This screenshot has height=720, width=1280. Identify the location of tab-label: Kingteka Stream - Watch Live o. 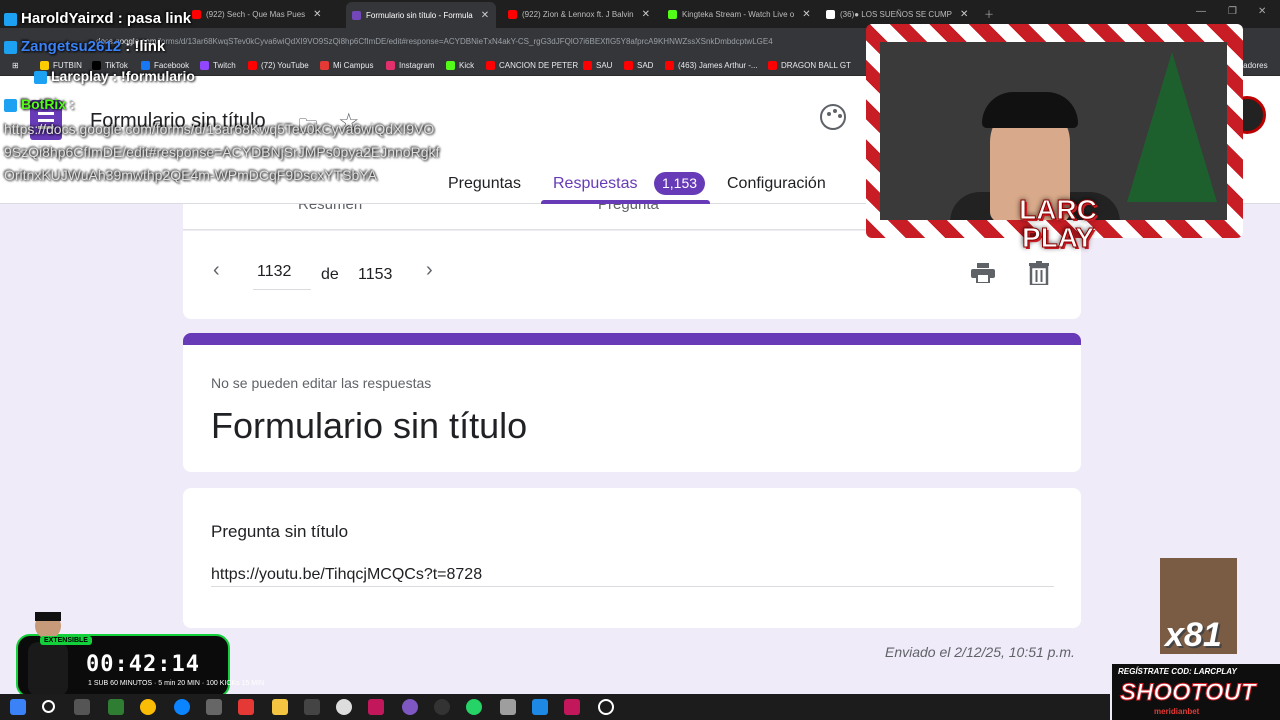
(738, 14).